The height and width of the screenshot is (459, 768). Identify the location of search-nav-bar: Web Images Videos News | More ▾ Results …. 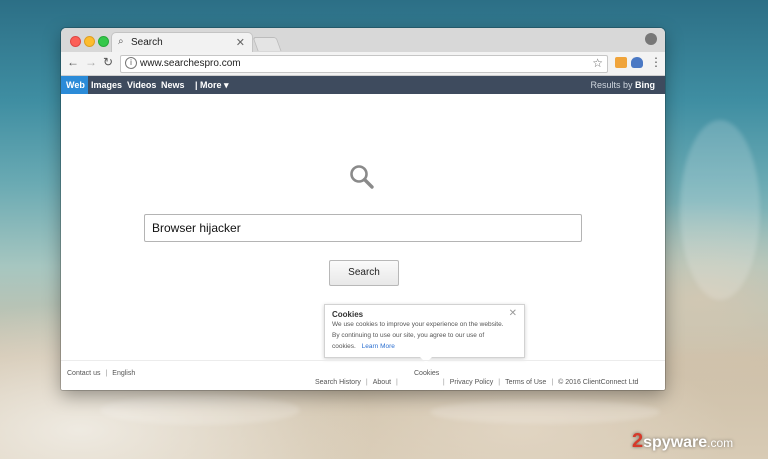
(363, 85).